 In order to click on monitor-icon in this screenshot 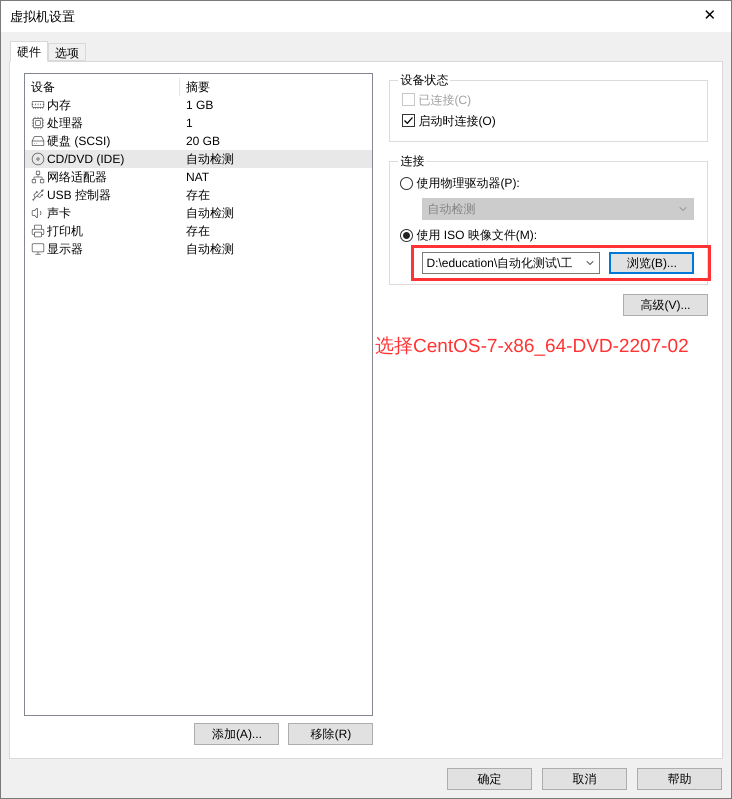, I will do `click(38, 249)`.